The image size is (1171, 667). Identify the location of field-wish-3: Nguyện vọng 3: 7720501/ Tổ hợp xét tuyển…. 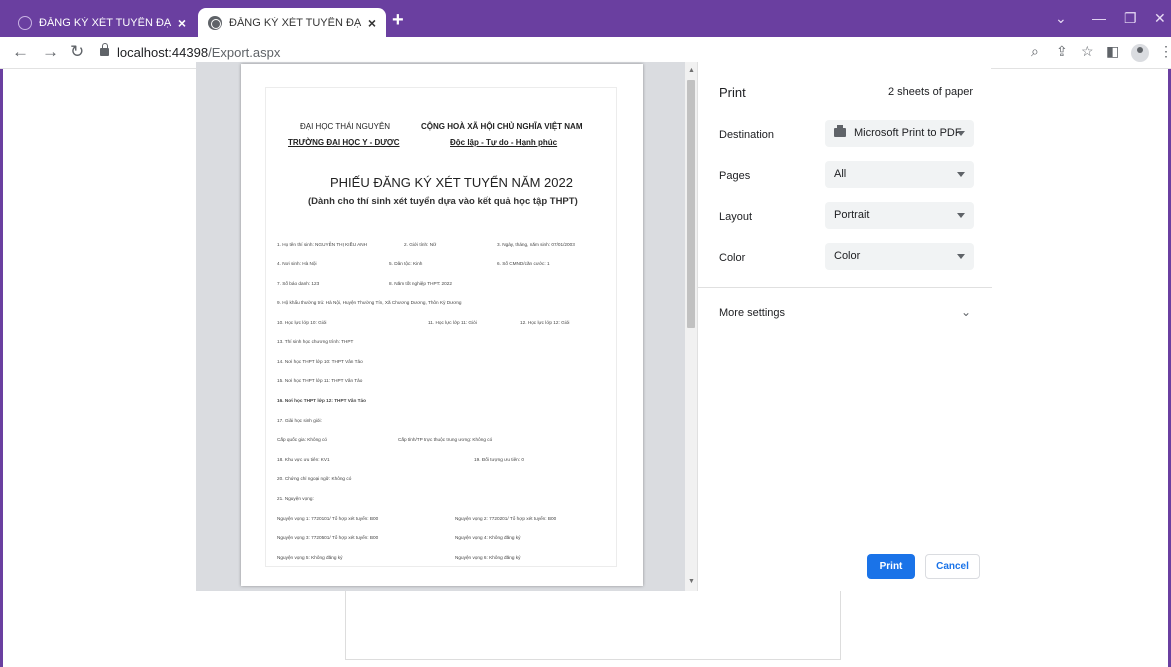
(328, 537).